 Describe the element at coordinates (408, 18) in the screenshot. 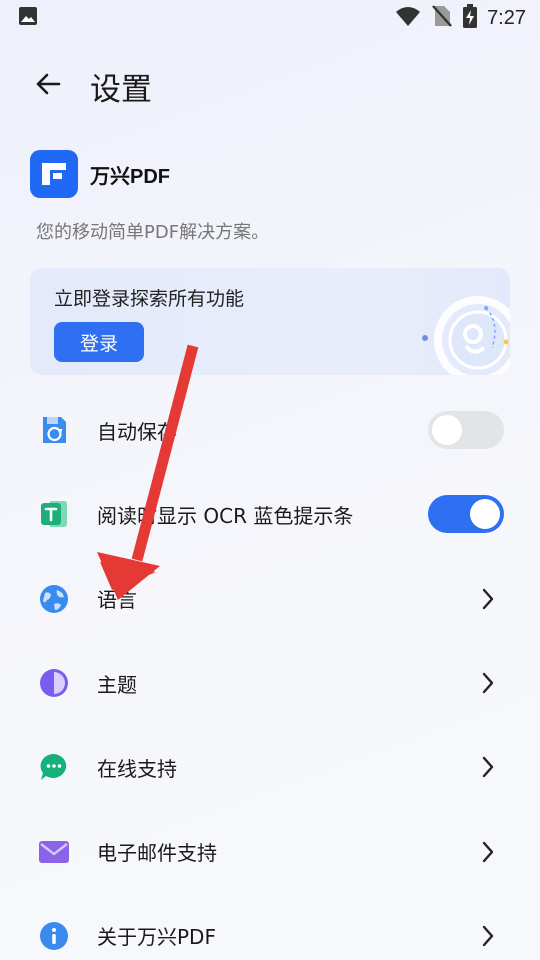

I see `wifi-icon` at that location.